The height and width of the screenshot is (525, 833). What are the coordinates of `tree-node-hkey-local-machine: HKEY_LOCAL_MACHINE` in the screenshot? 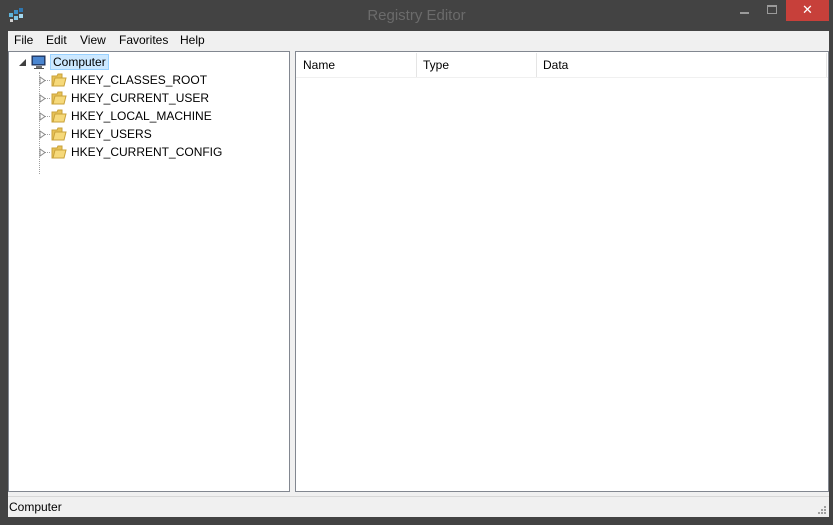 It's located at (149, 116).